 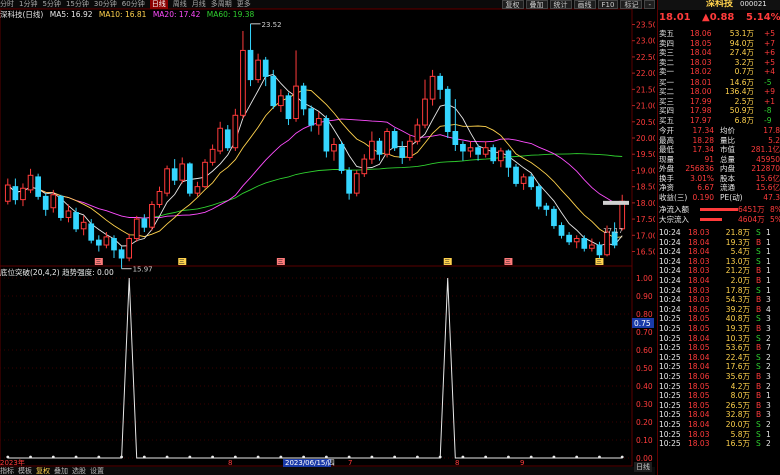 What do you see at coordinates (560, 4) in the screenshot?
I see `tool-button: 统计` at bounding box center [560, 4].